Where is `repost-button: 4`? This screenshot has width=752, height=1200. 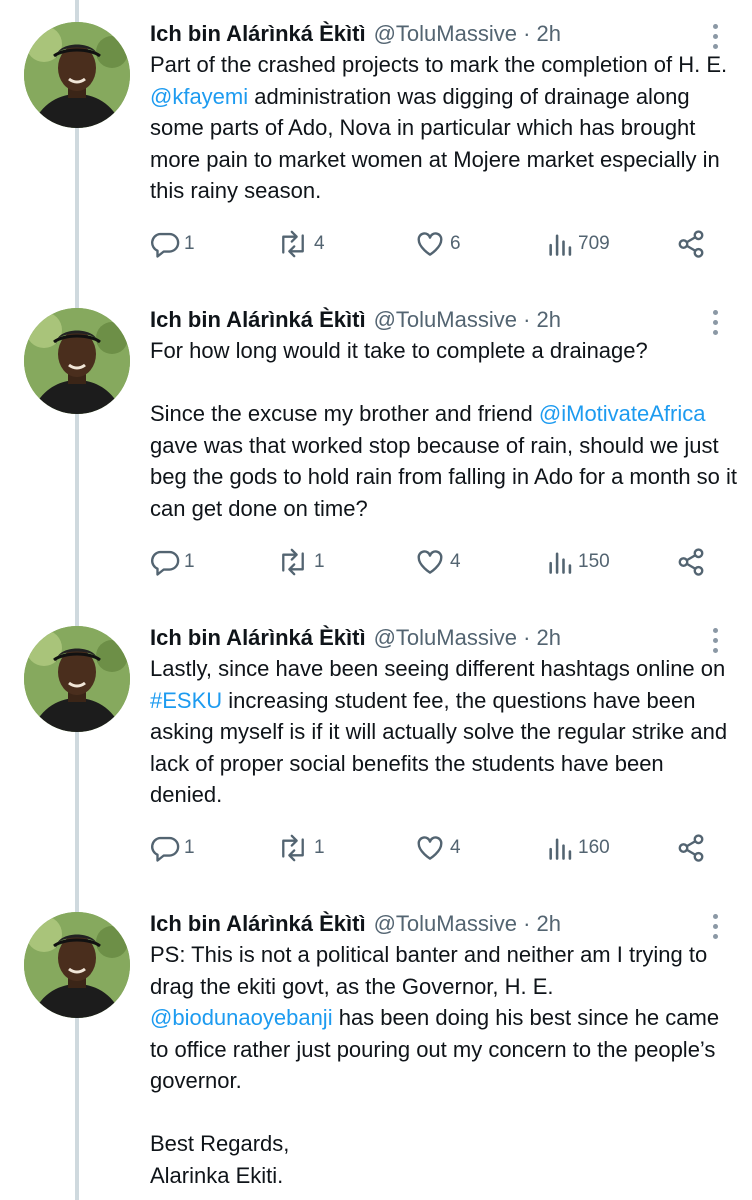
repost-button: 4 is located at coordinates (300, 244).